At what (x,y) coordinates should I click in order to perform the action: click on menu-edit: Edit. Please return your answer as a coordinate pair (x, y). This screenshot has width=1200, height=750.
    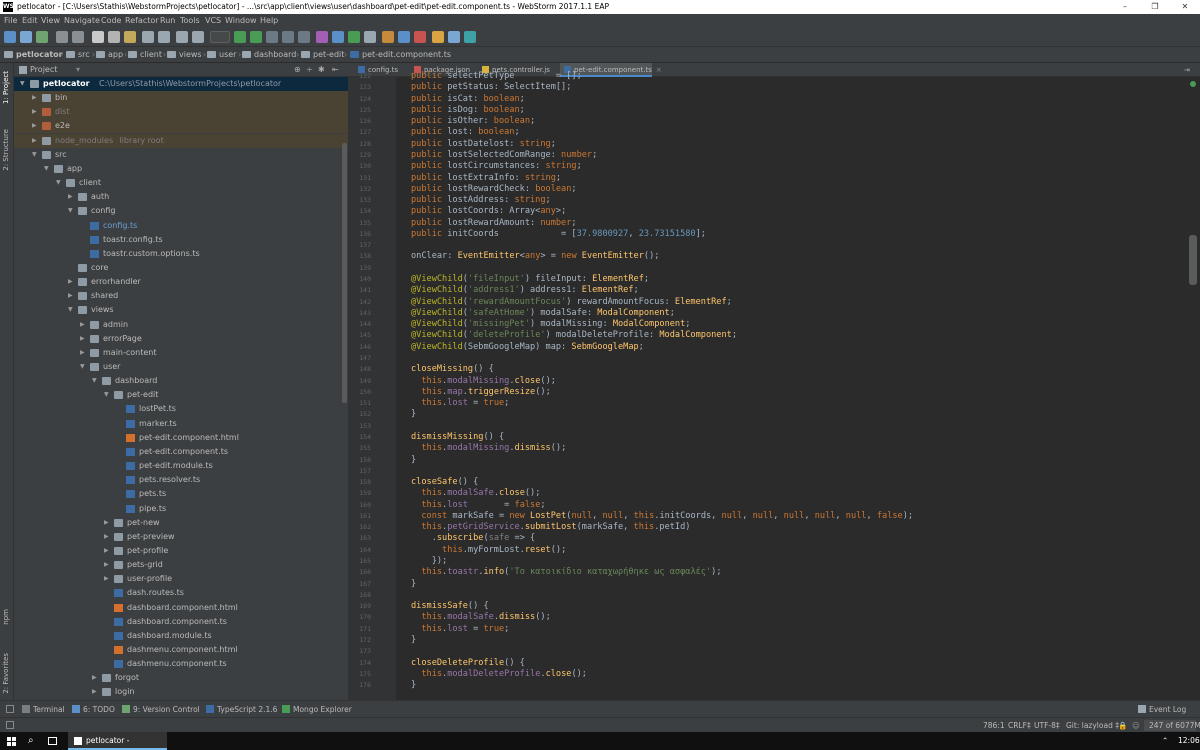
    Looking at the image, I should click on (30, 20).